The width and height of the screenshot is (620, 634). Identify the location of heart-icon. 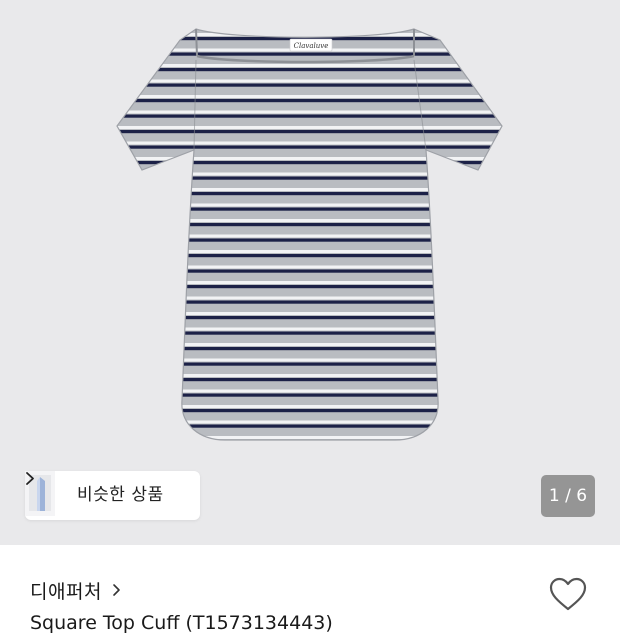
(568, 595).